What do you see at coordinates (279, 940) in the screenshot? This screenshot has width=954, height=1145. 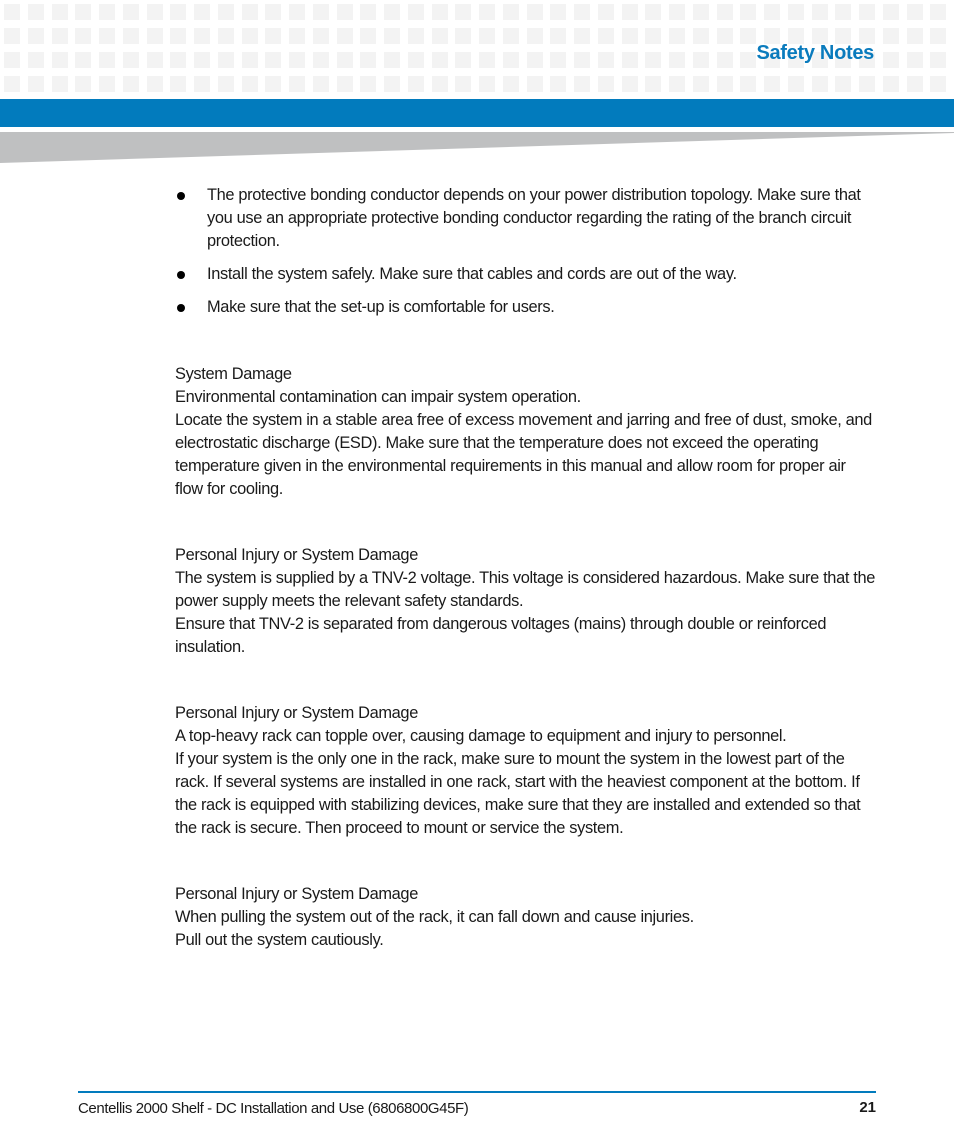 I see `note-text: Pull out the system cautiously.` at bounding box center [279, 940].